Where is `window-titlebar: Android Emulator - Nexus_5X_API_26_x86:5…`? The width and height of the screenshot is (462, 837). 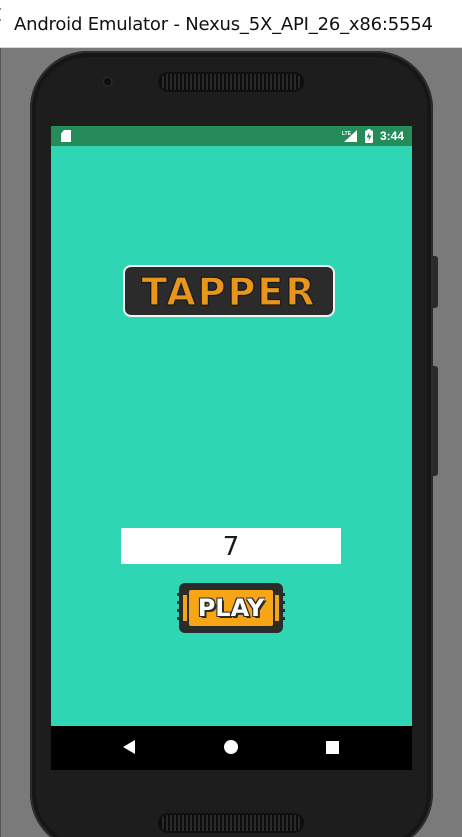
window-titlebar: Android Emulator - Nexus_5X_API_26_x86:5… is located at coordinates (231, 24).